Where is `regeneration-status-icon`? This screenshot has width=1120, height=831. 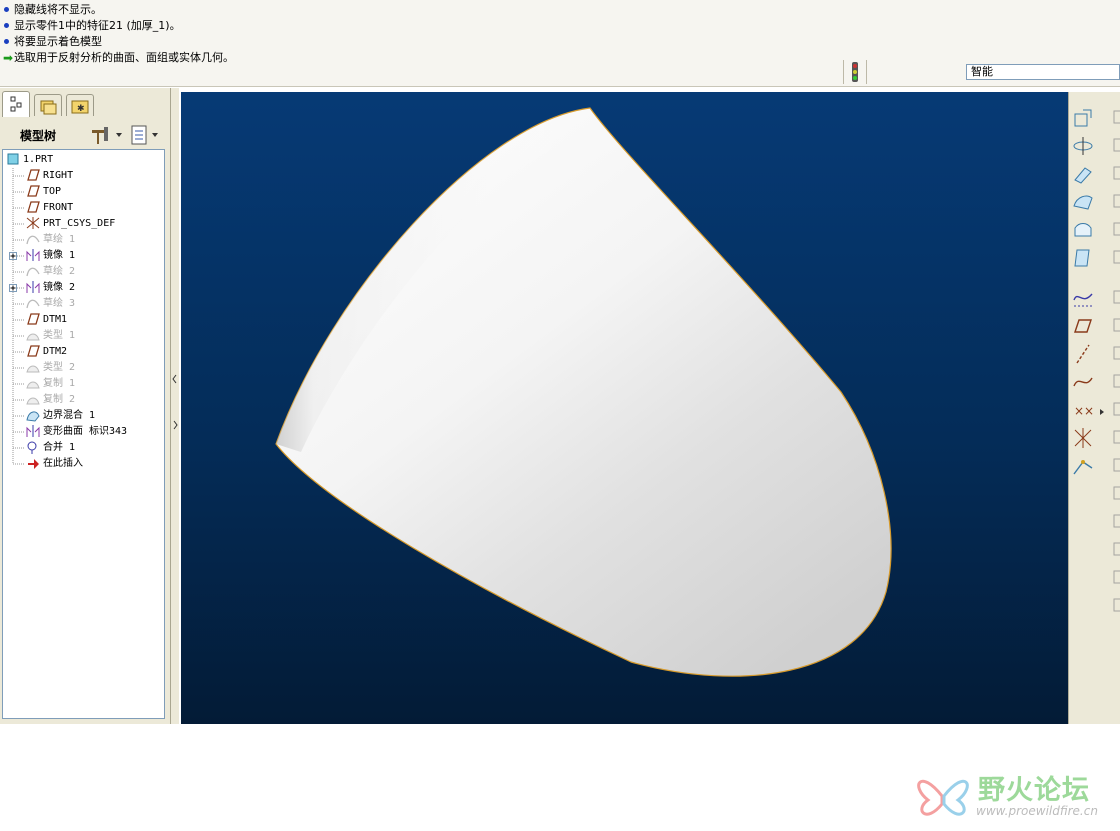
regeneration-status-icon is located at coordinates (855, 72).